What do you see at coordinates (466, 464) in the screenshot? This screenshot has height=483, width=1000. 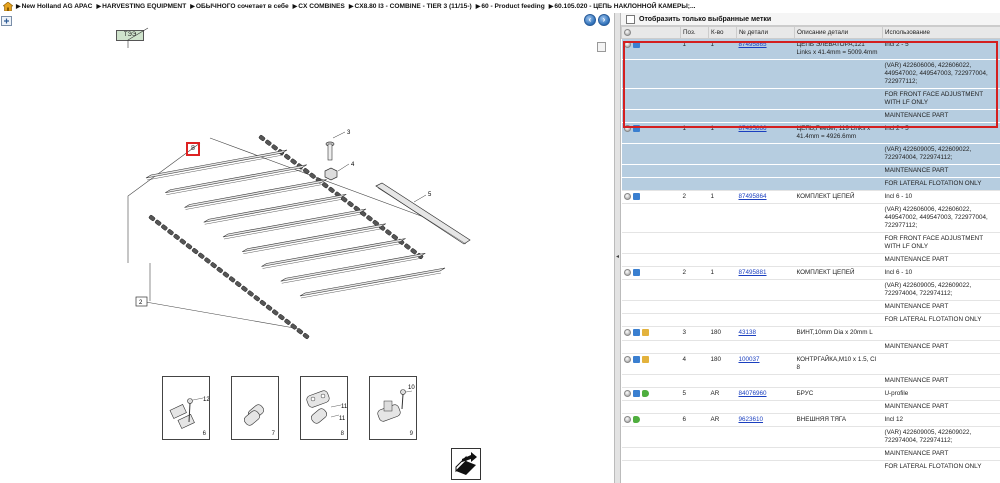 I see `export-image-button` at bounding box center [466, 464].